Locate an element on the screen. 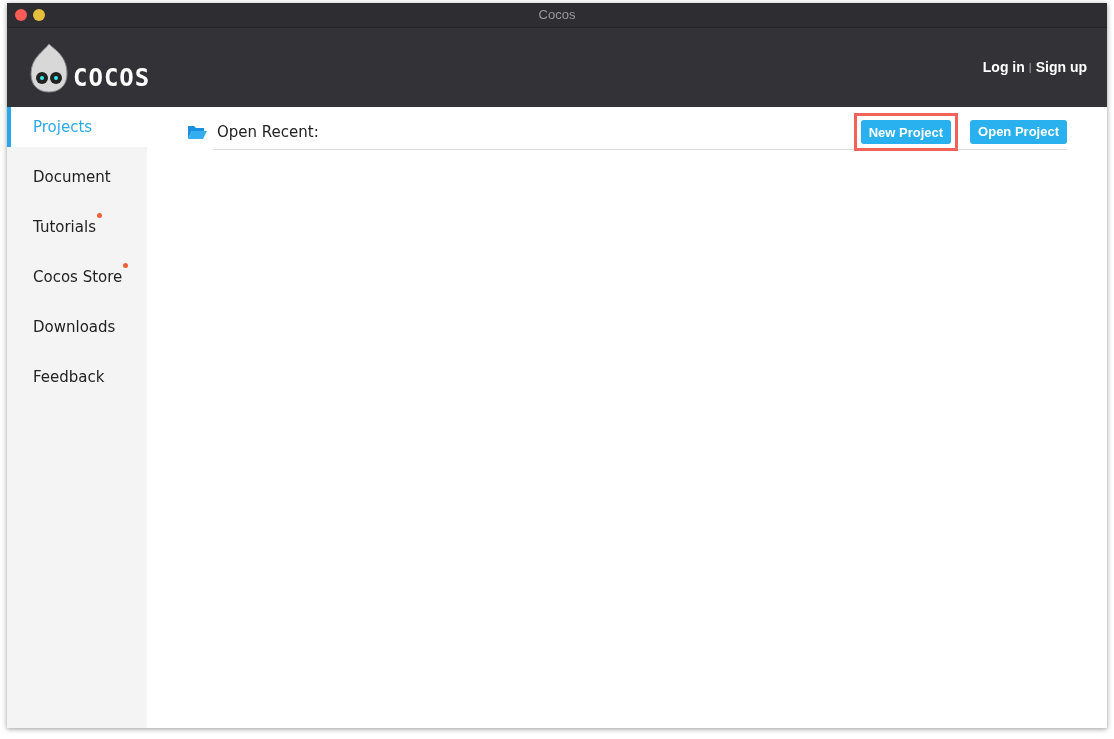 The image size is (1114, 739). window-title: Cocos is located at coordinates (557, 15).